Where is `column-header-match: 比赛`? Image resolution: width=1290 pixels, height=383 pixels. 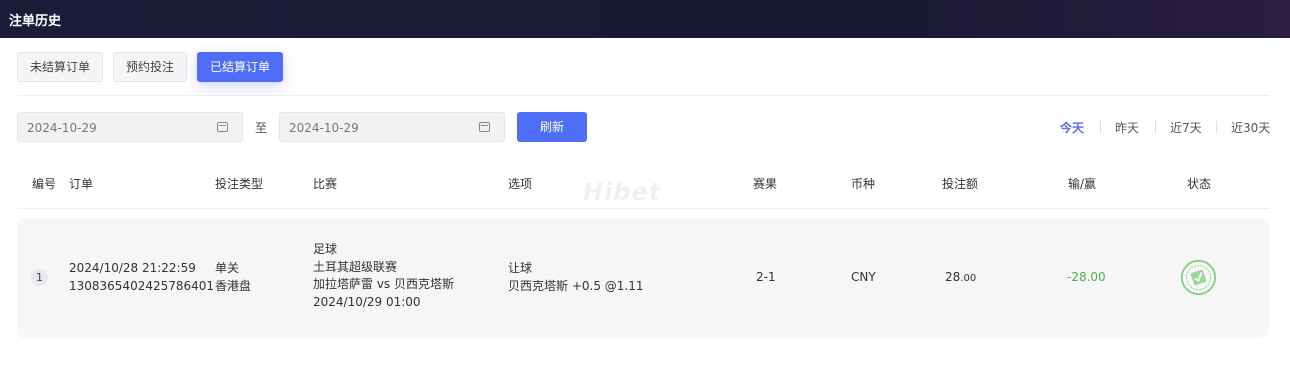
column-header-match: 比赛 is located at coordinates (325, 184).